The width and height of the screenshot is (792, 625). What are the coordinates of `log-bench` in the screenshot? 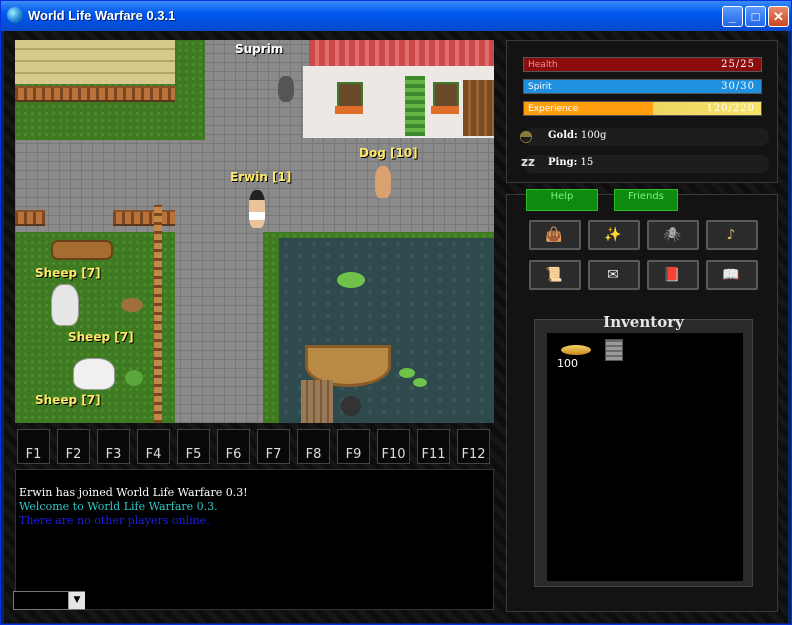 It's located at (82, 250).